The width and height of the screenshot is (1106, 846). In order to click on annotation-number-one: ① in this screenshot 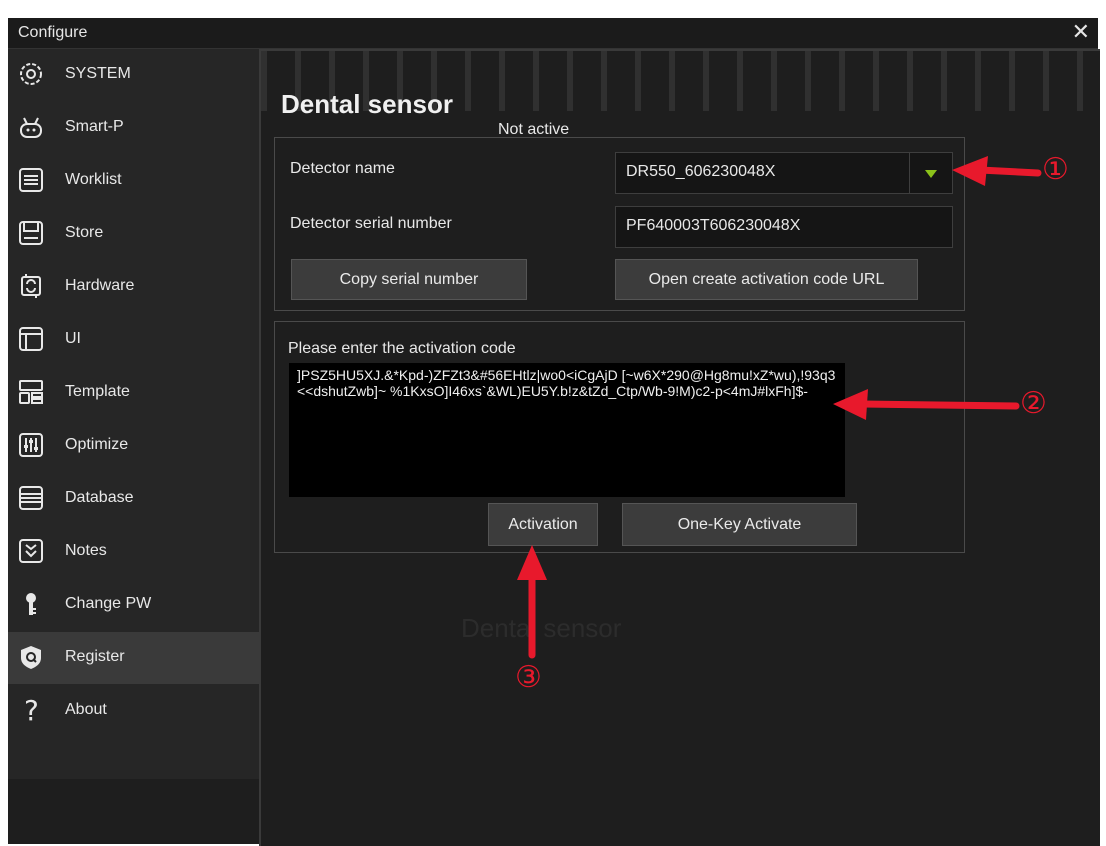, I will do `click(1055, 169)`.